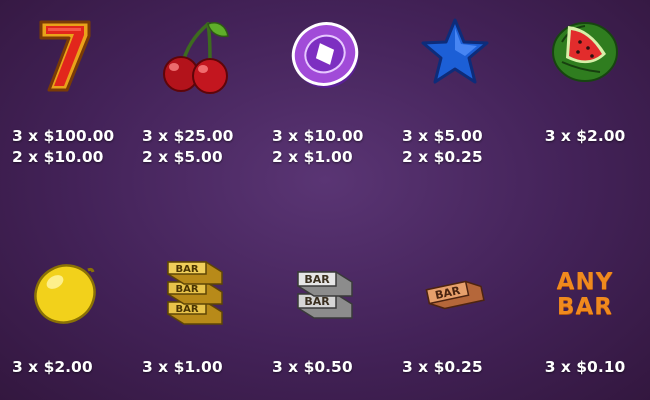 The width and height of the screenshot is (650, 400). What do you see at coordinates (65, 100) in the screenshot?
I see `symbol-seven: 3 x $100.00 2 x $10.00` at bounding box center [65, 100].